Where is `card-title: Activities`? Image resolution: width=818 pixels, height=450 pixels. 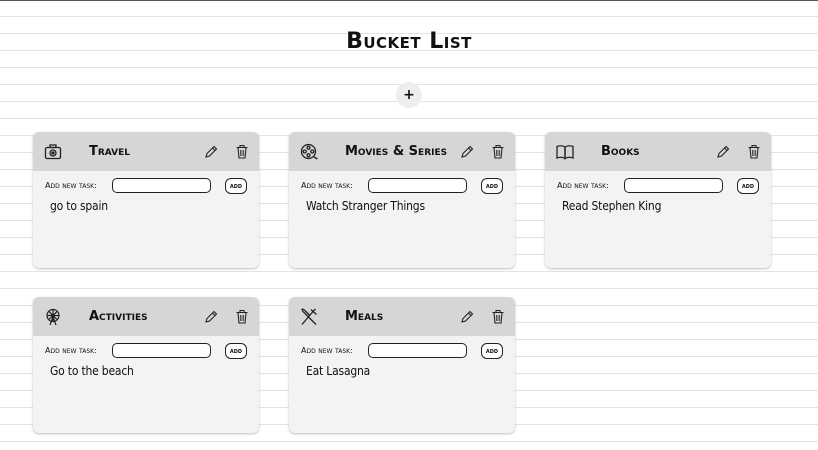 card-title: Activities is located at coordinates (118, 316).